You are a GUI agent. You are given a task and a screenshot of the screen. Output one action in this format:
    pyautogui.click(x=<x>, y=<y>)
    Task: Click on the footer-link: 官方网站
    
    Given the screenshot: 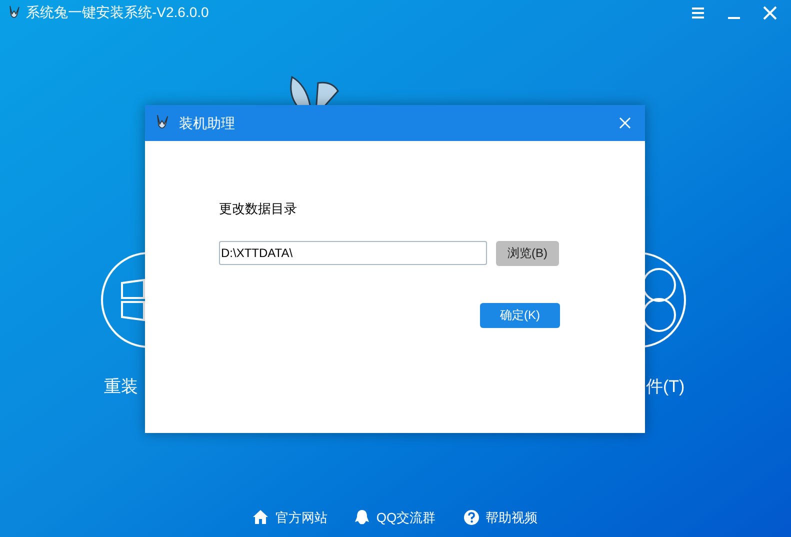 What is the action you would take?
    pyautogui.click(x=290, y=517)
    